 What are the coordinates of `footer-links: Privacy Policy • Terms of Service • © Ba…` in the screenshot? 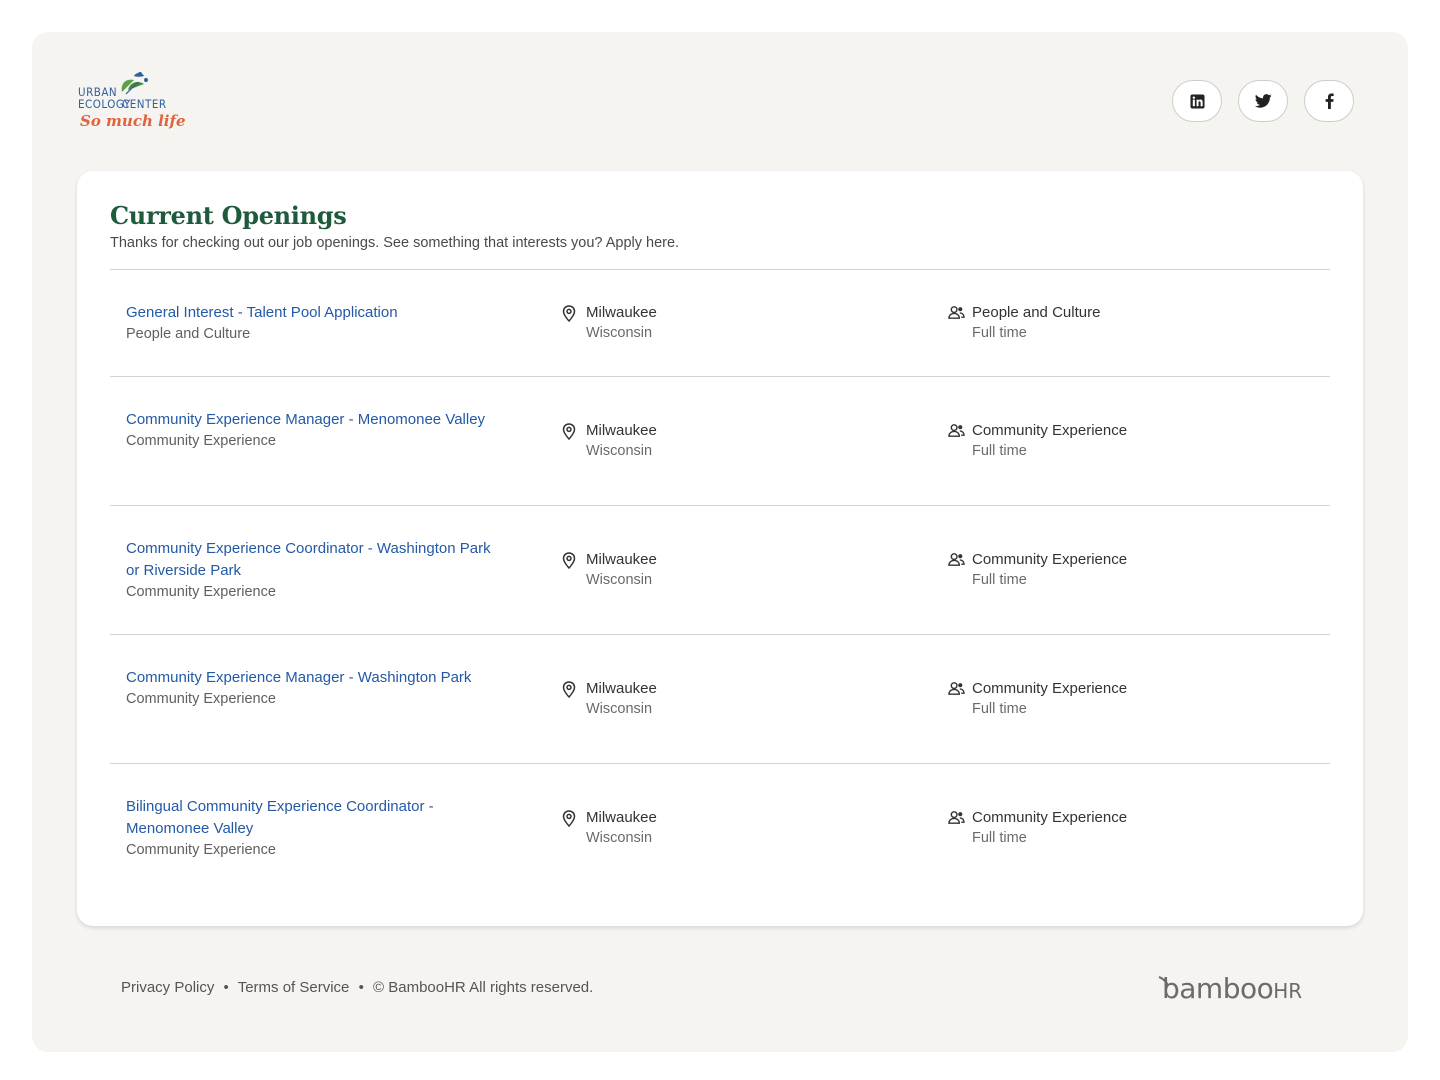 It's located at (357, 987).